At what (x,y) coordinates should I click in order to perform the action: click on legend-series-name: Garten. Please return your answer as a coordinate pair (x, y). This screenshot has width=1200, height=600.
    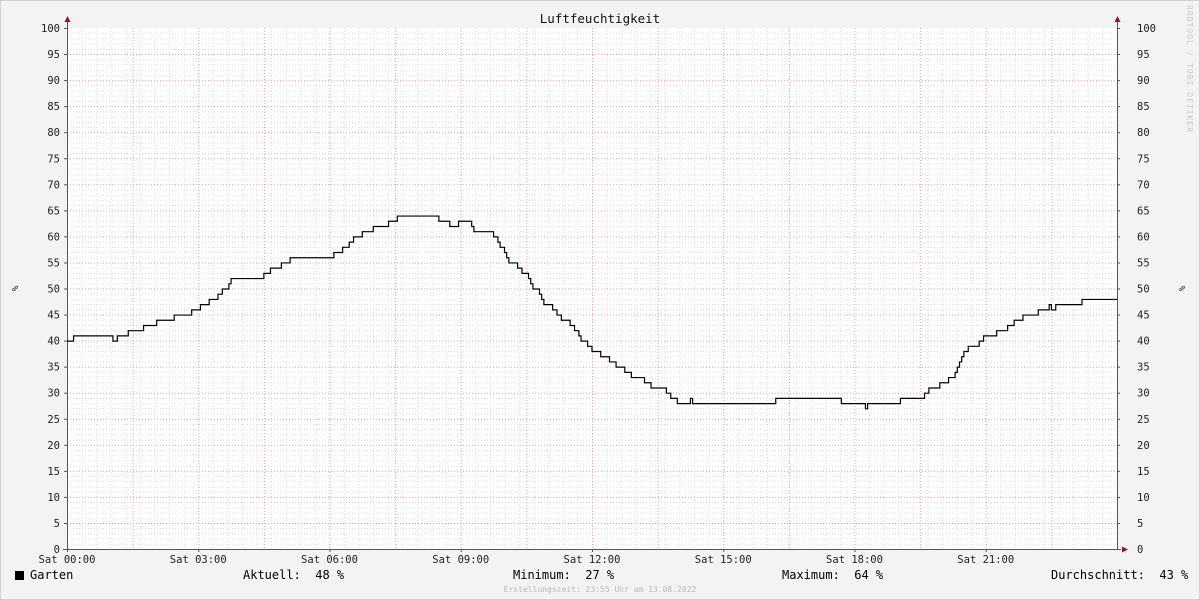
    Looking at the image, I should click on (52, 575).